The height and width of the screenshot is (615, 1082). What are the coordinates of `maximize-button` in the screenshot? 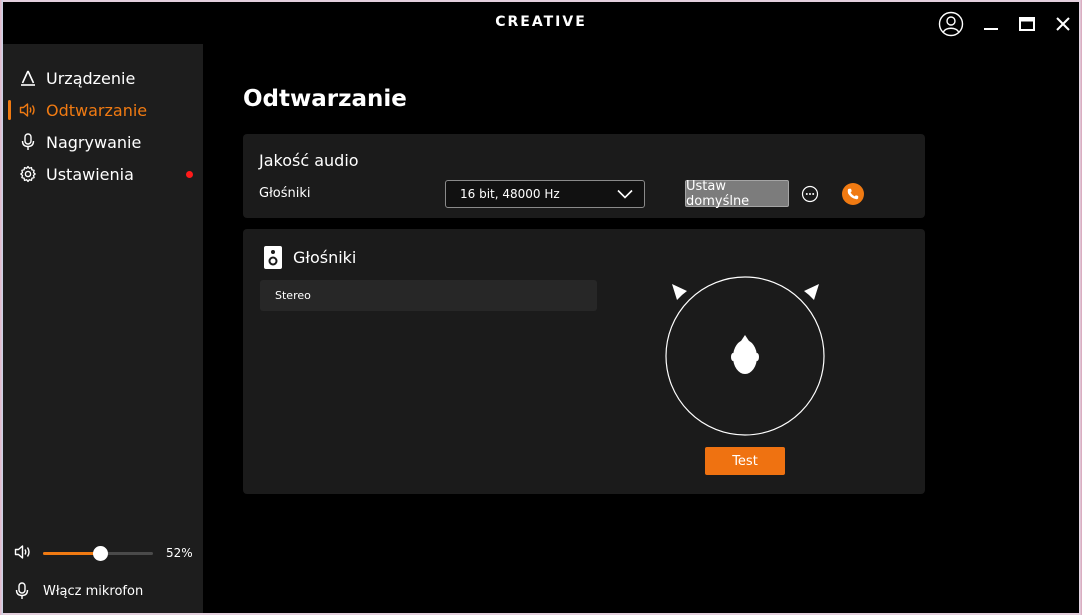 It's located at (1027, 24).